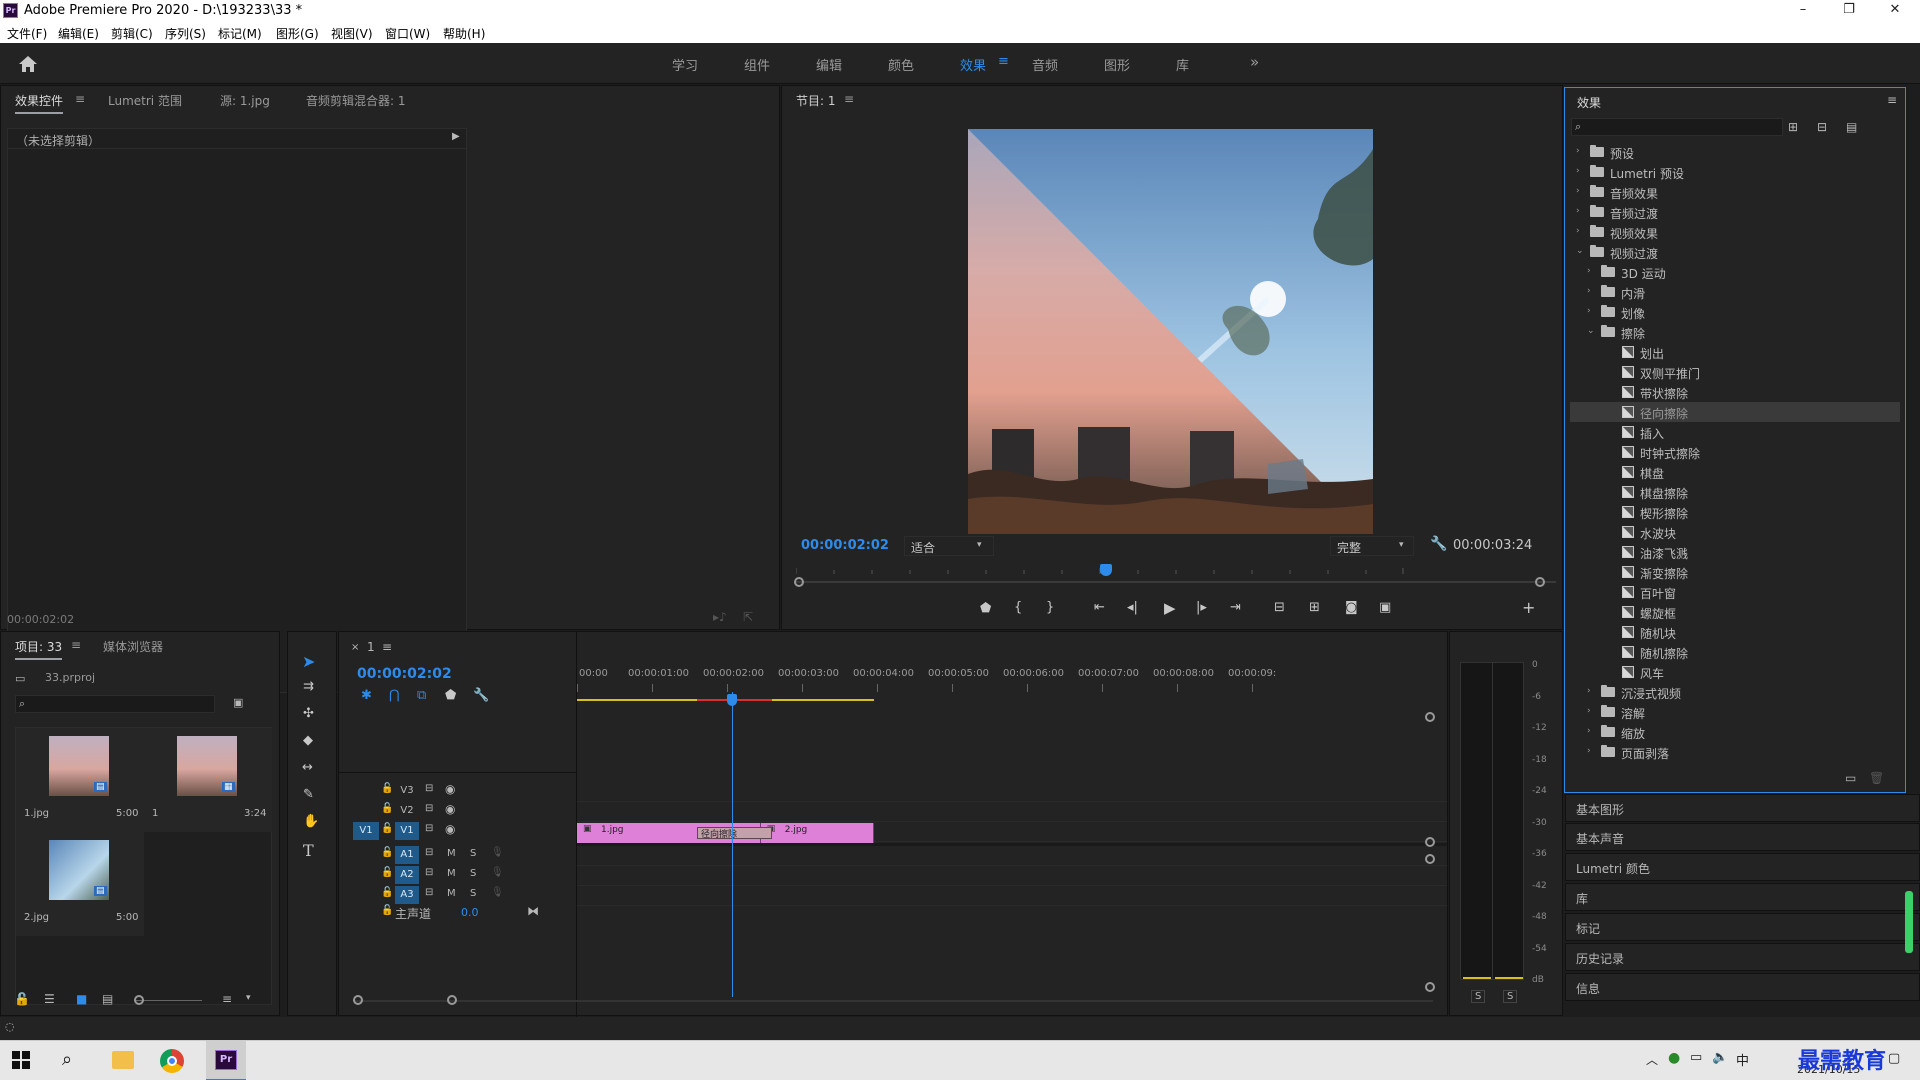  I want to click on scroll-handle-left, so click(358, 1000).